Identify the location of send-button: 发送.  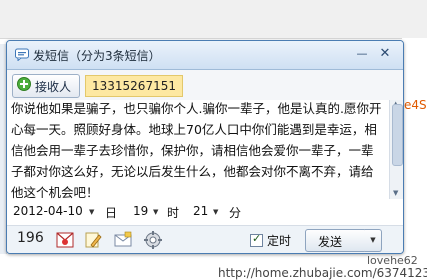
(336, 240).